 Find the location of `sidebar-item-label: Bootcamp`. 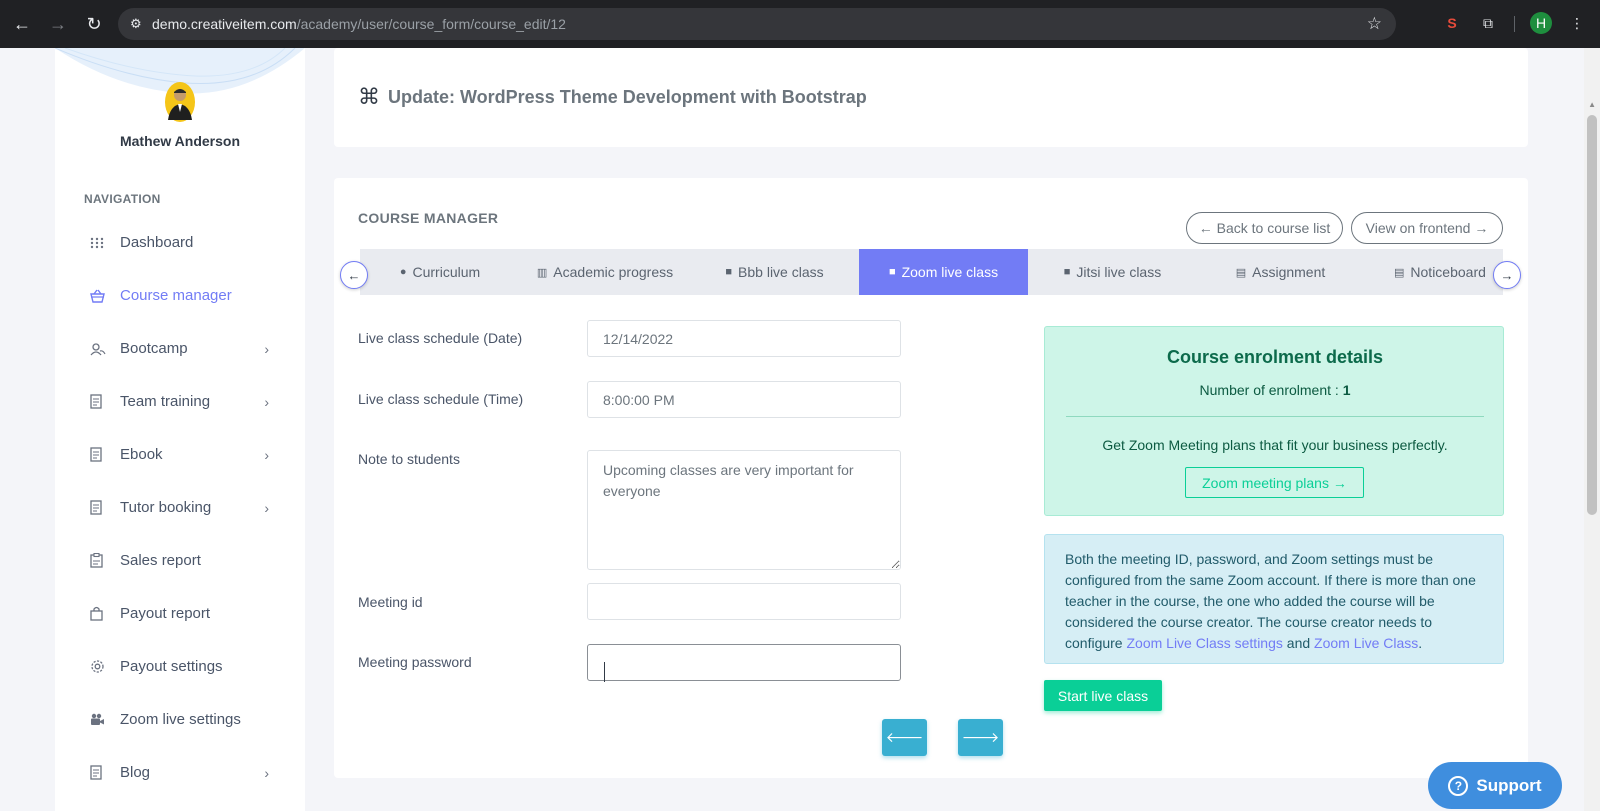

sidebar-item-label: Bootcamp is located at coordinates (154, 348).